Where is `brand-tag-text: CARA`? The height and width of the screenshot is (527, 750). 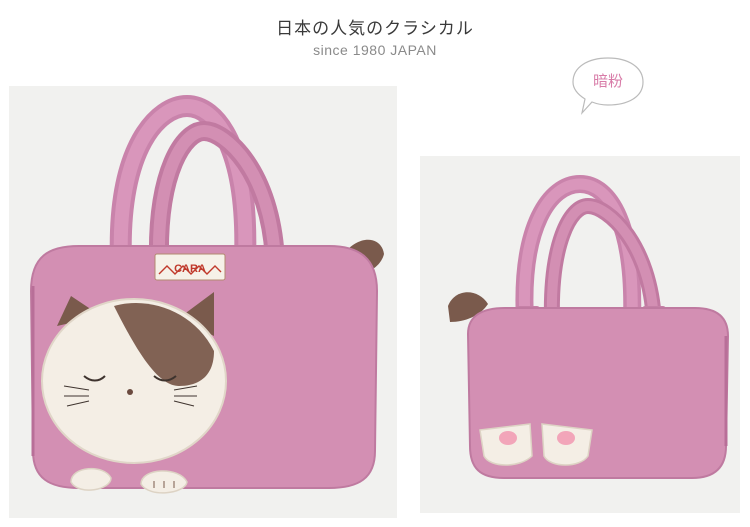
brand-tag-text: CARA is located at coordinates (190, 269).